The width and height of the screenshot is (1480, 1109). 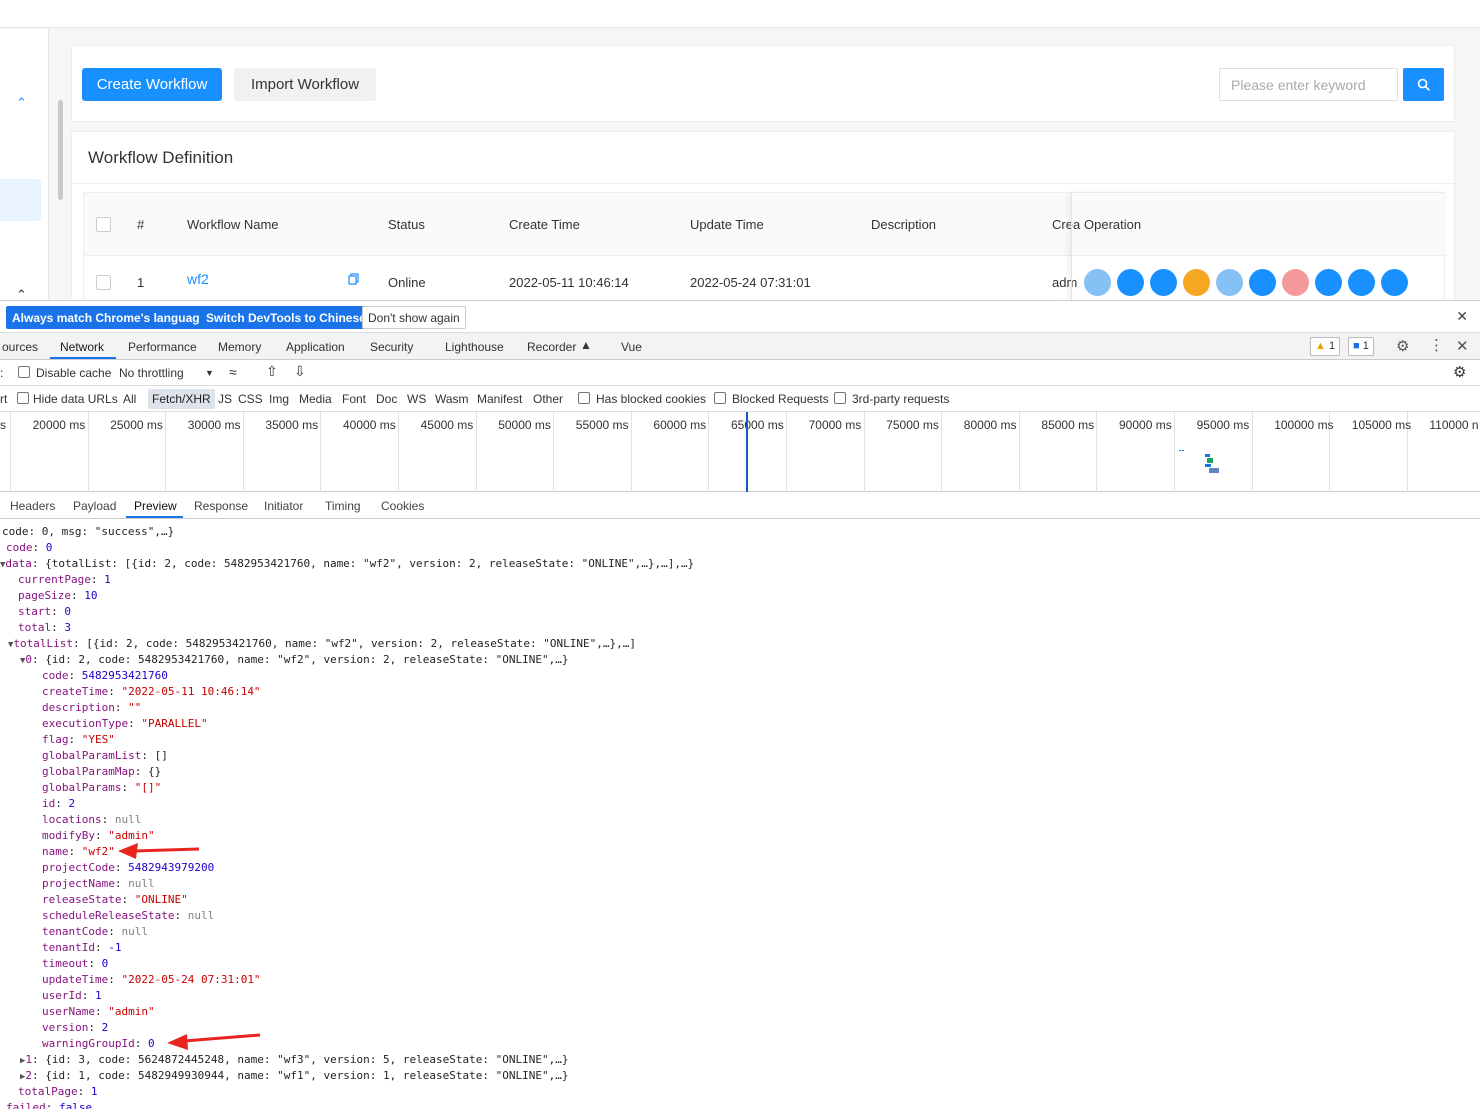 I want to click on tab-recorder: Recorder, so click(x=551, y=347).